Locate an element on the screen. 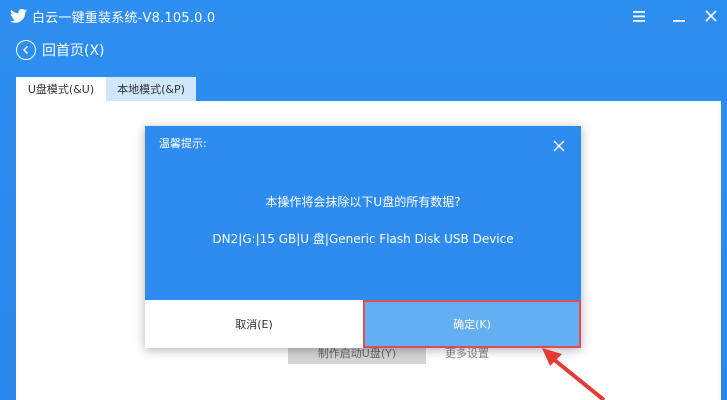 This screenshot has height=400, width=727. arrow-left-glyph is located at coordinates (25, 50).